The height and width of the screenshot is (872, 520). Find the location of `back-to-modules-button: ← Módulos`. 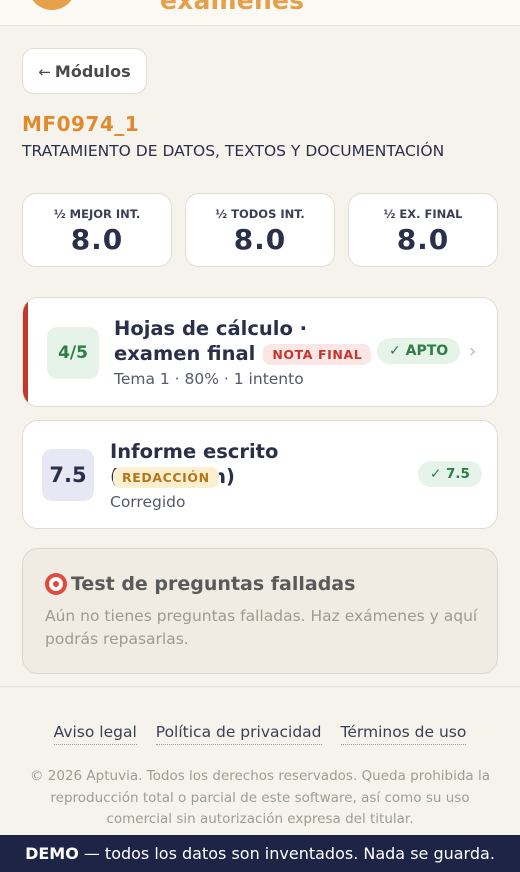

back-to-modules-button: ← Módulos is located at coordinates (84, 71).